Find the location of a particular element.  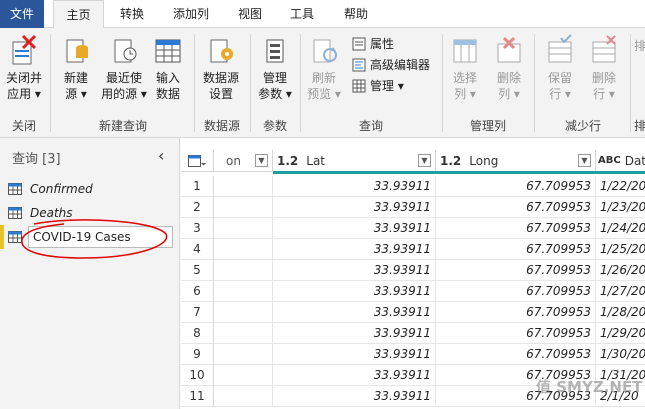

sort-button-partial: 排 is located at coordinates (639, 46).